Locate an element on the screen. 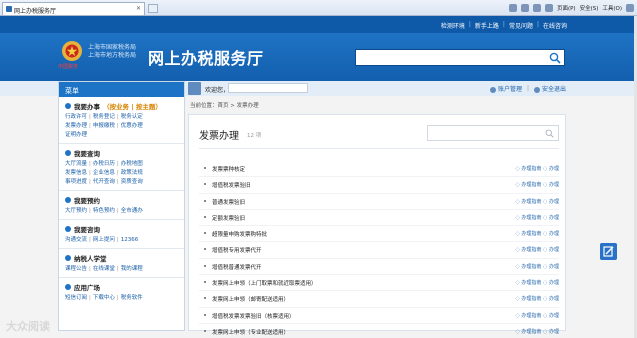 The width and height of the screenshot is (637, 338). feeds-icon is located at coordinates (524, 8).